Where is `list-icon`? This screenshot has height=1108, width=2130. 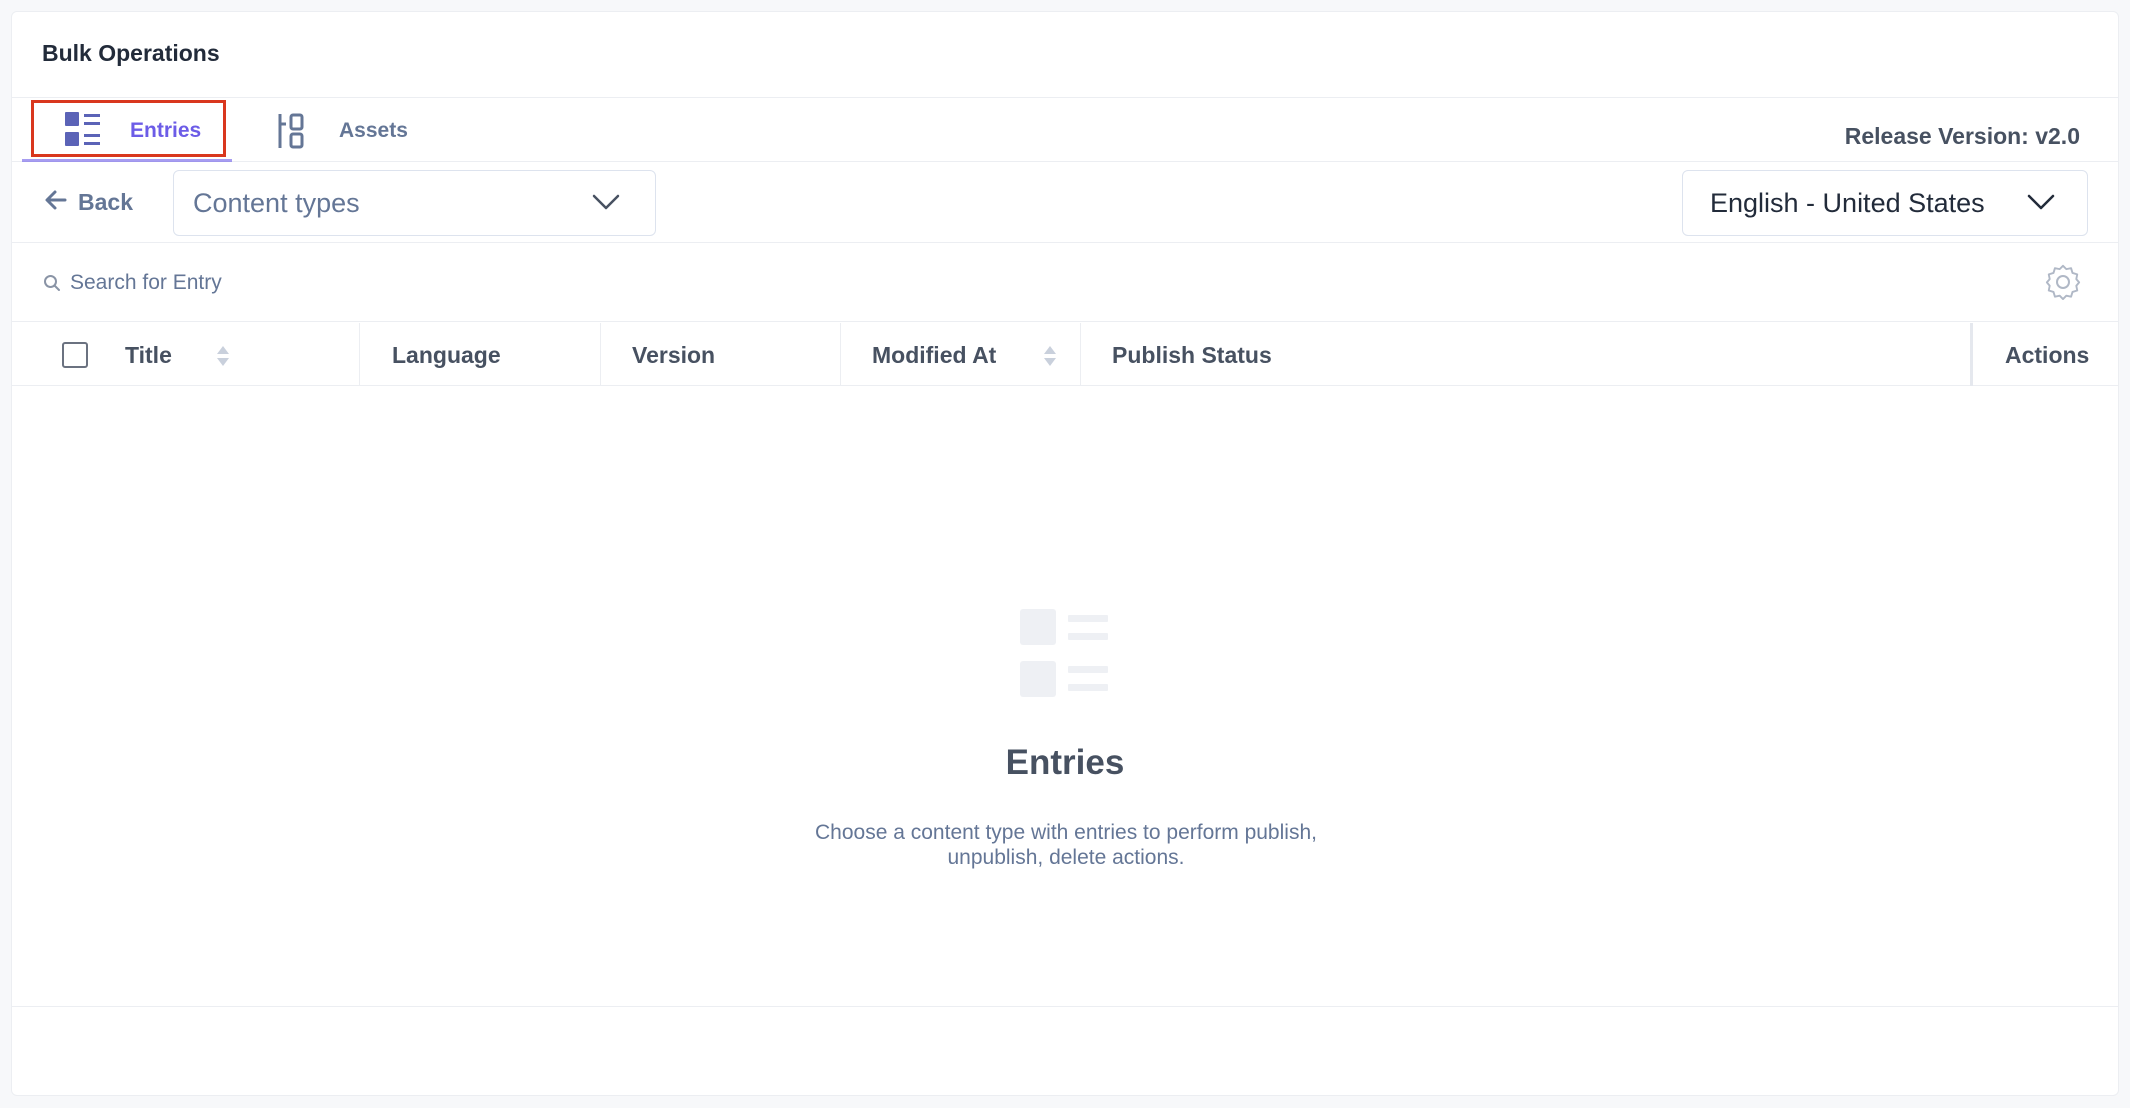
list-icon is located at coordinates (83, 132).